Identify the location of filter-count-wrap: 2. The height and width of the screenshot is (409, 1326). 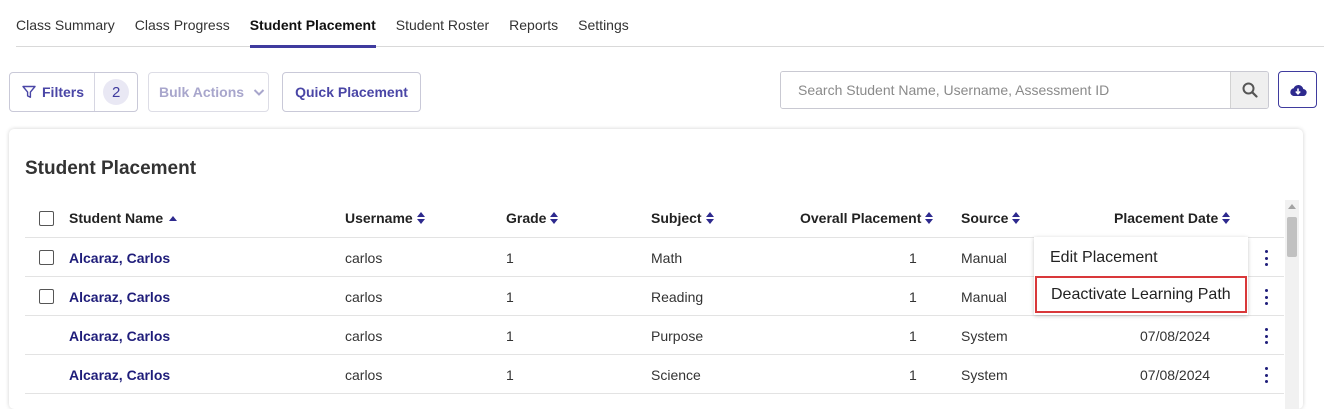
(116, 92).